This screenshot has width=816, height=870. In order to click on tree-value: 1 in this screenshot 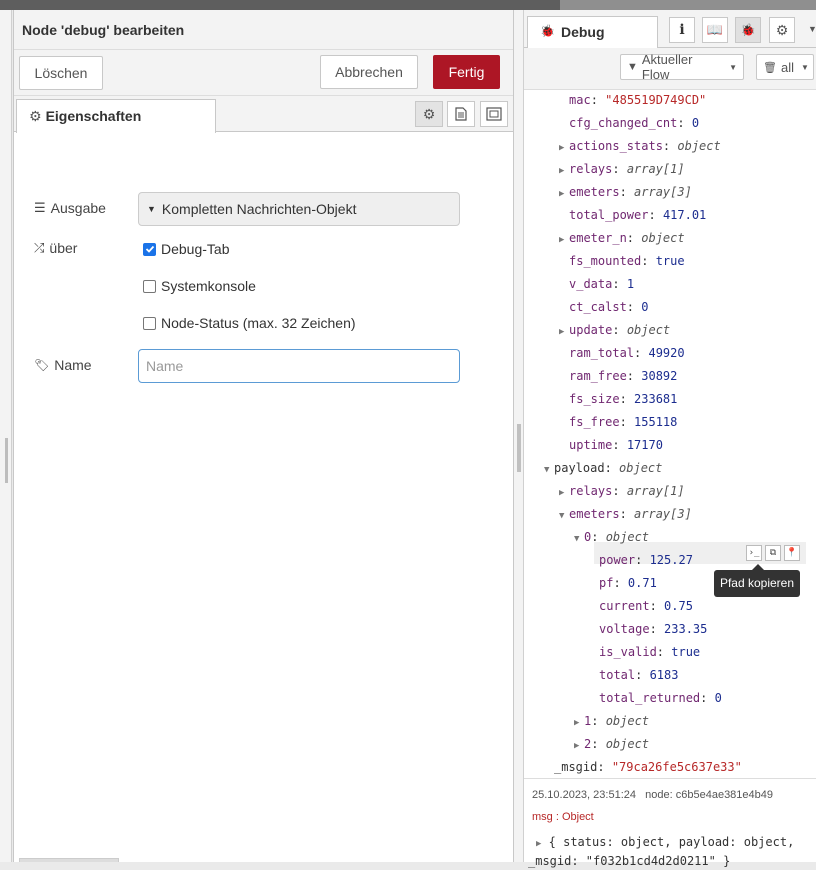, I will do `click(630, 284)`.